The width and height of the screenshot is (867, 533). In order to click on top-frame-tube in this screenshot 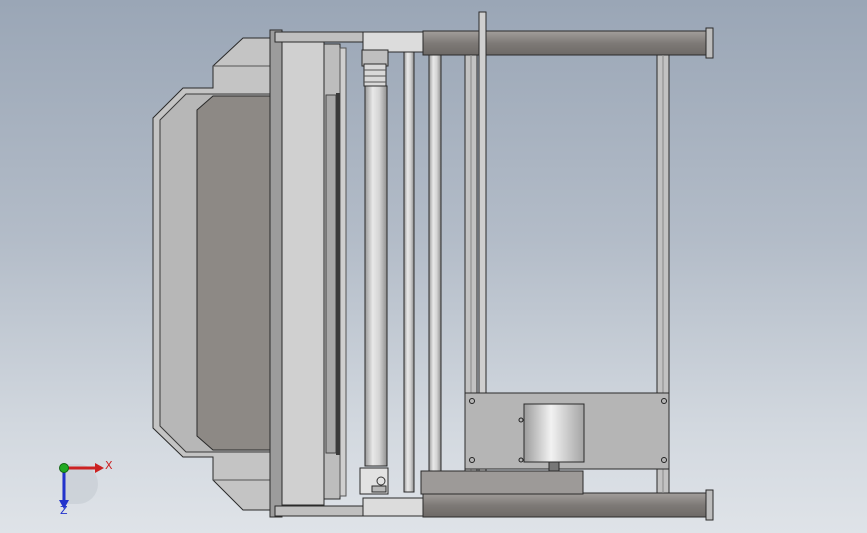, I will do `click(566, 43)`.